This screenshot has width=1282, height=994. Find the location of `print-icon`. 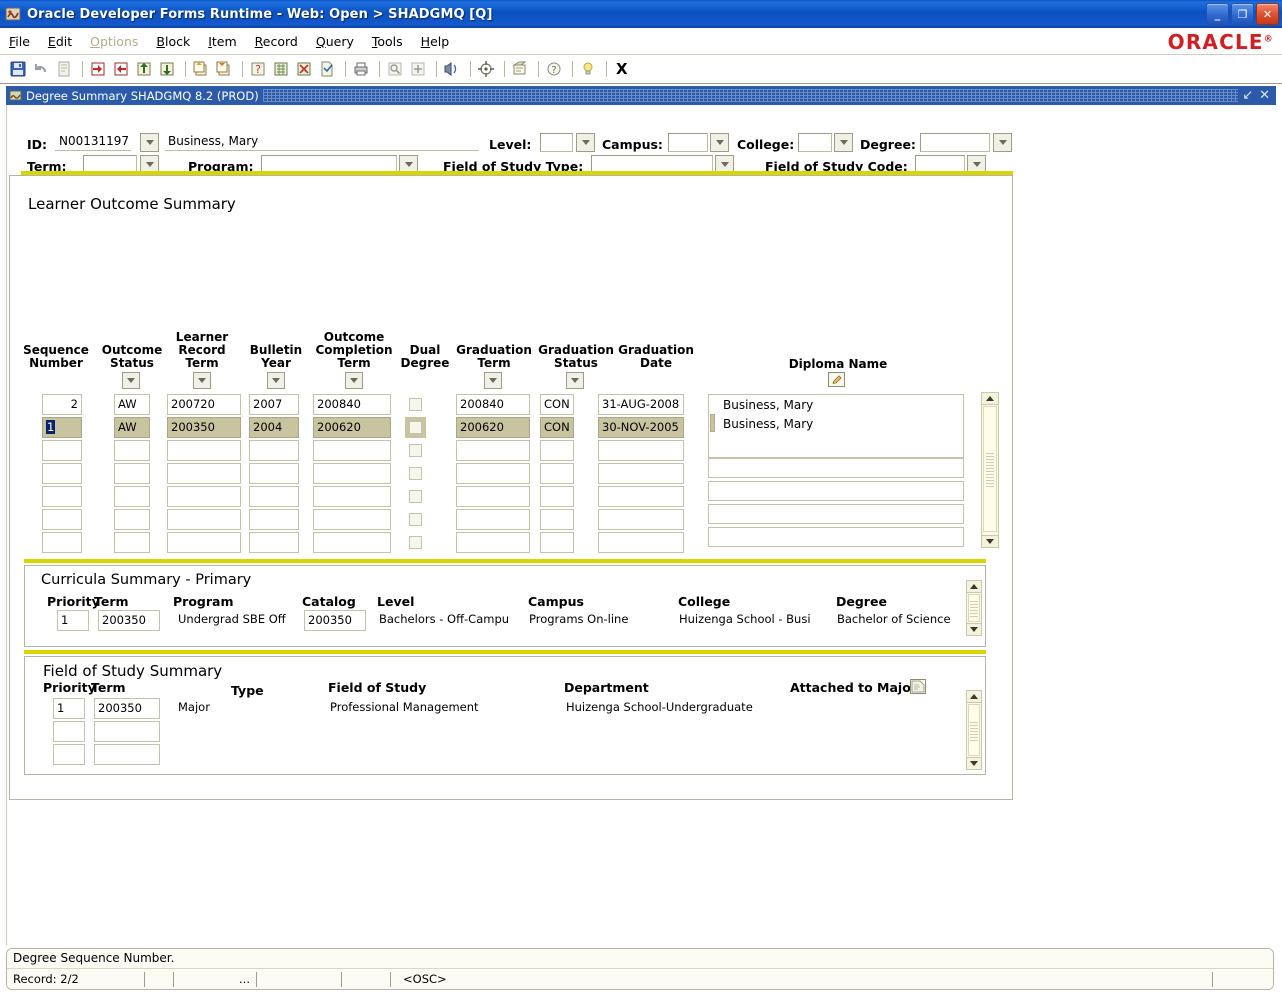

print-icon is located at coordinates (361, 69).